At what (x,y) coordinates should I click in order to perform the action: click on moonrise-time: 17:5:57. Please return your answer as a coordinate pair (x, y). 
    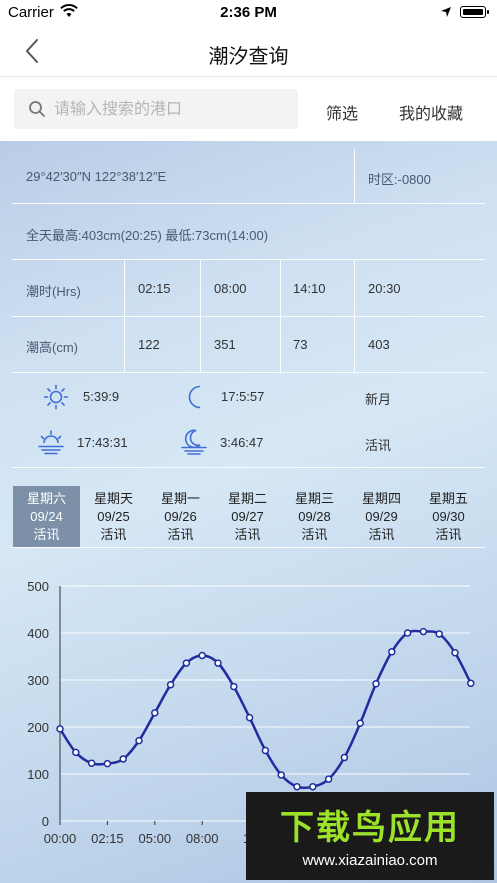
    Looking at the image, I should click on (243, 396).